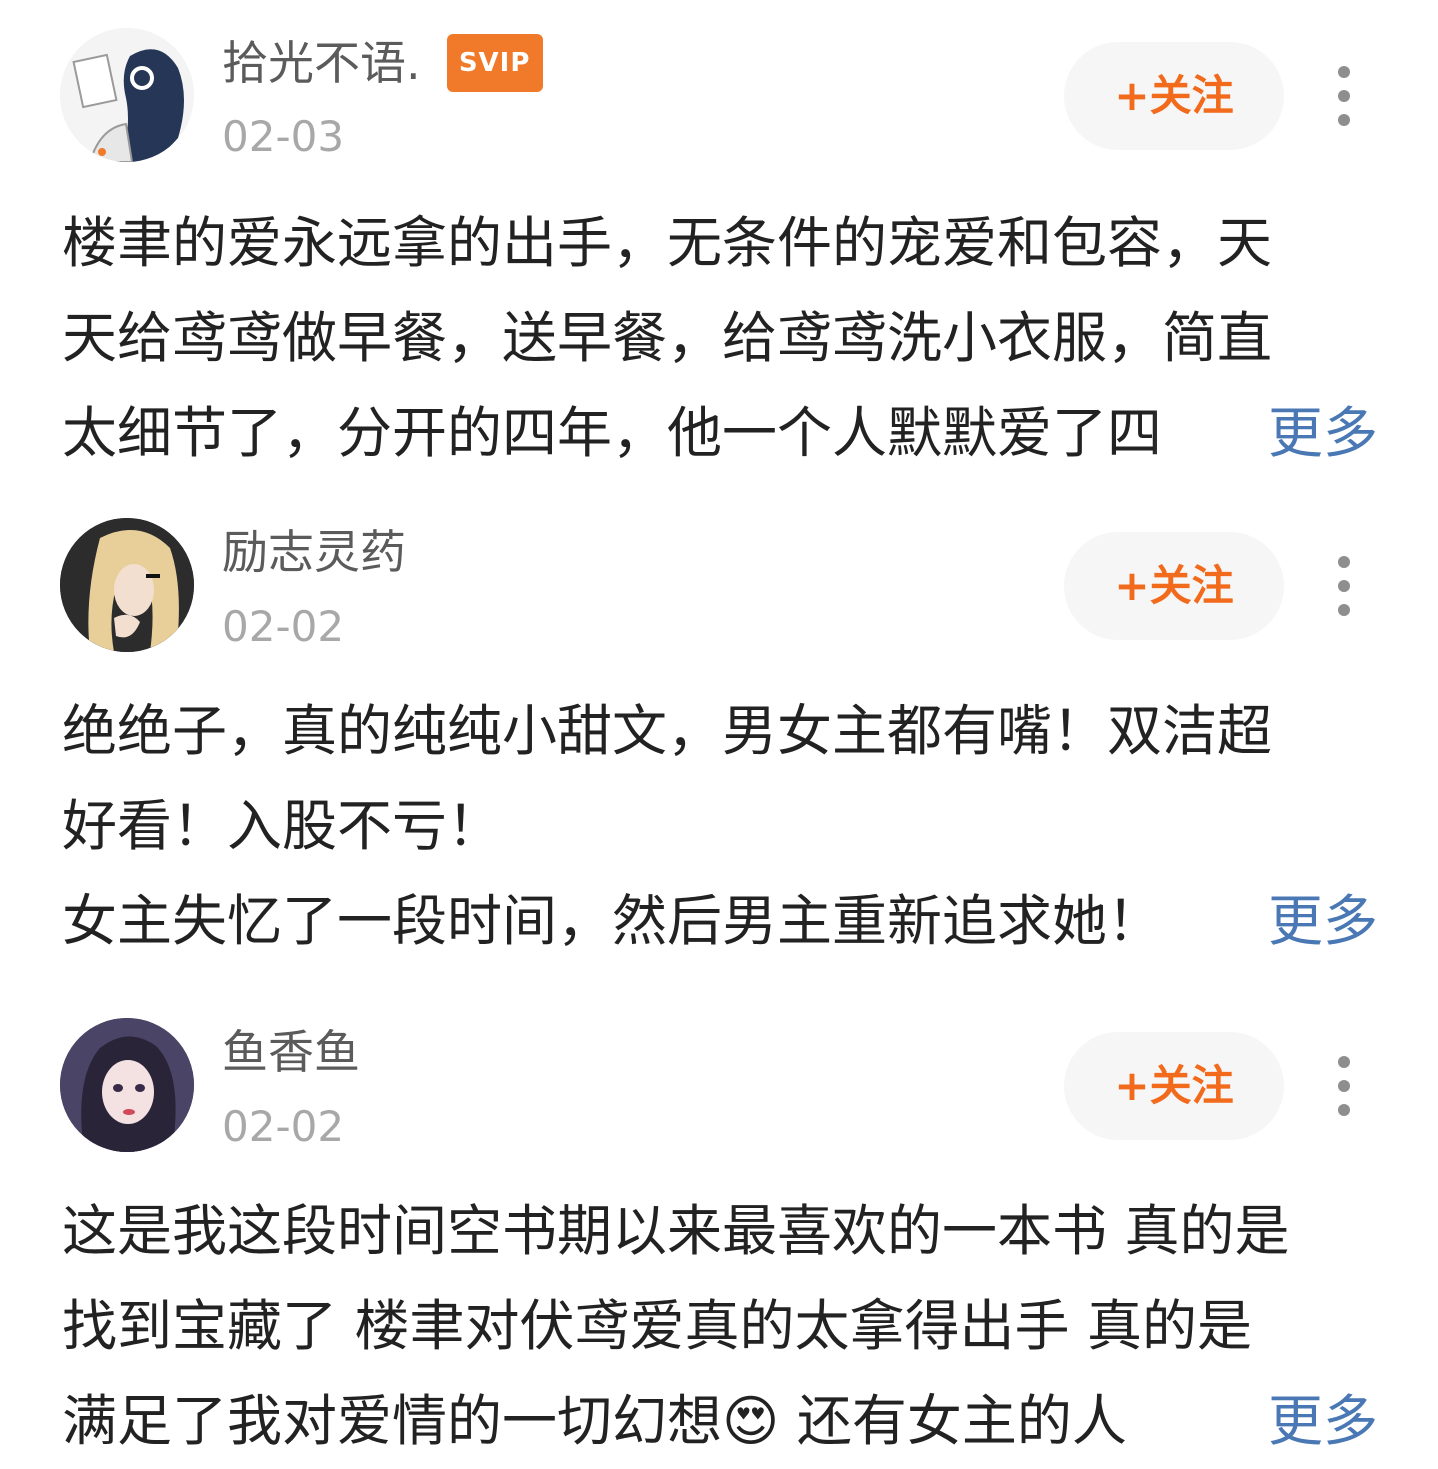 The width and height of the screenshot is (1438, 1469). I want to click on username: 鱼香鱼, so click(291, 1052).